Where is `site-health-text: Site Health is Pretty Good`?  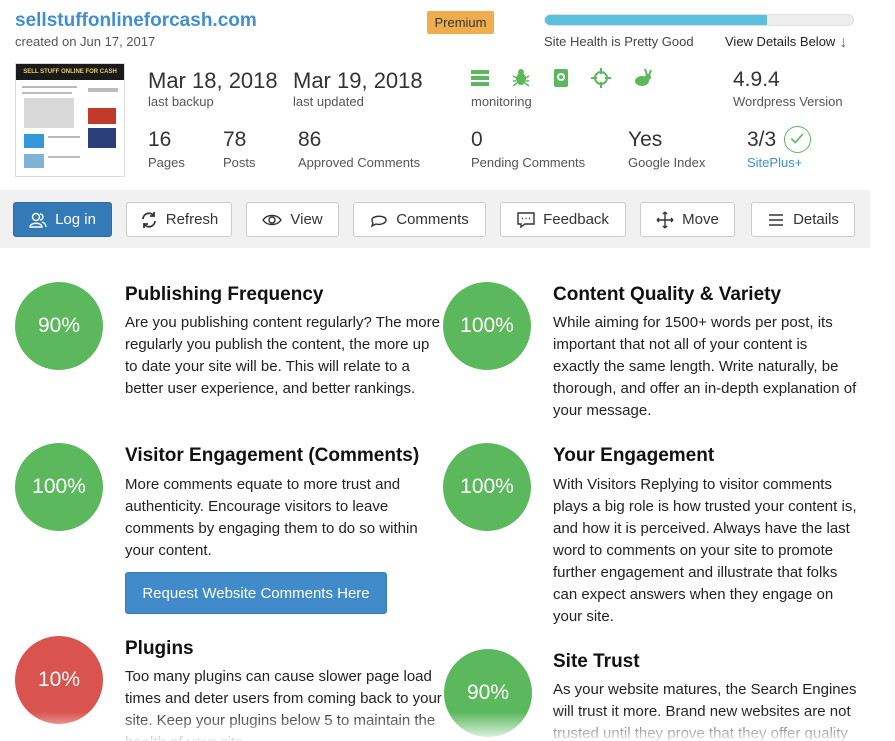 site-health-text: Site Health is Pretty Good is located at coordinates (619, 41).